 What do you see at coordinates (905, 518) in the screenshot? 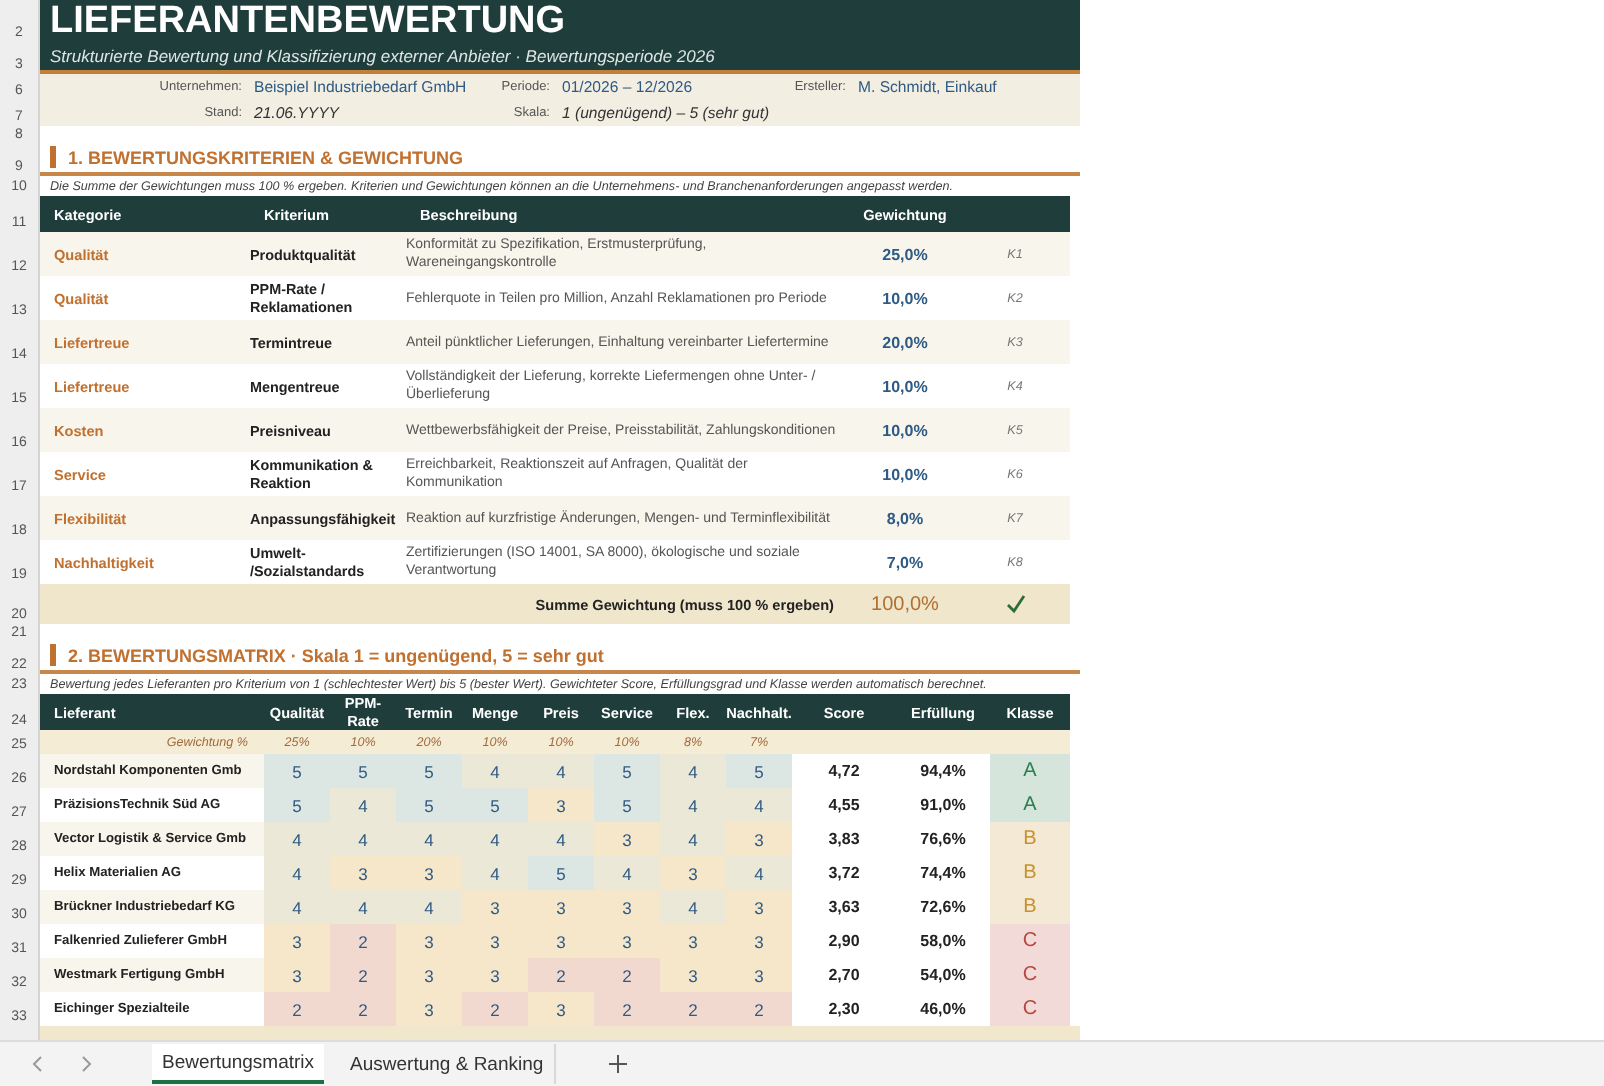
I see `table-cell: 8,0%` at bounding box center [905, 518].